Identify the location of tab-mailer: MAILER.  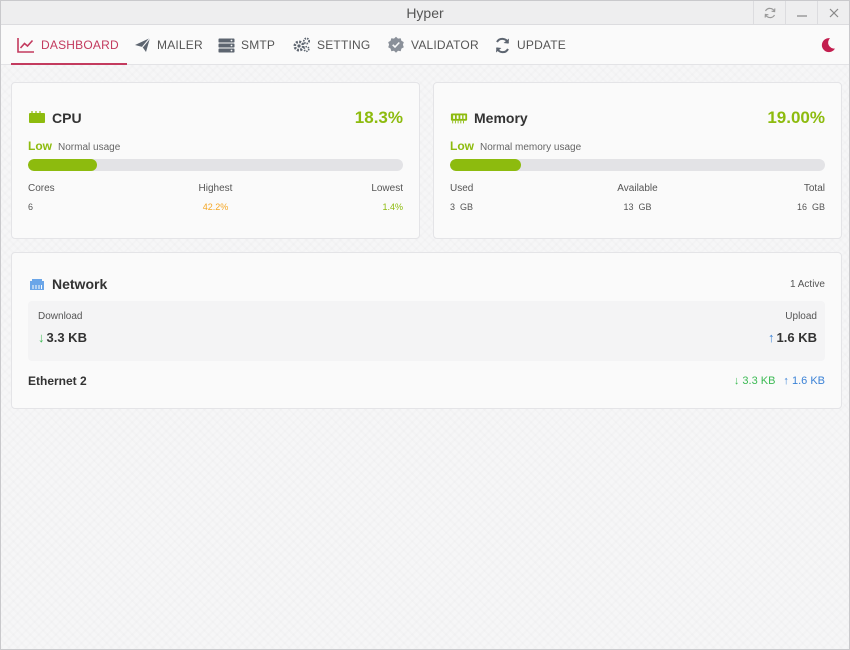
(168, 45).